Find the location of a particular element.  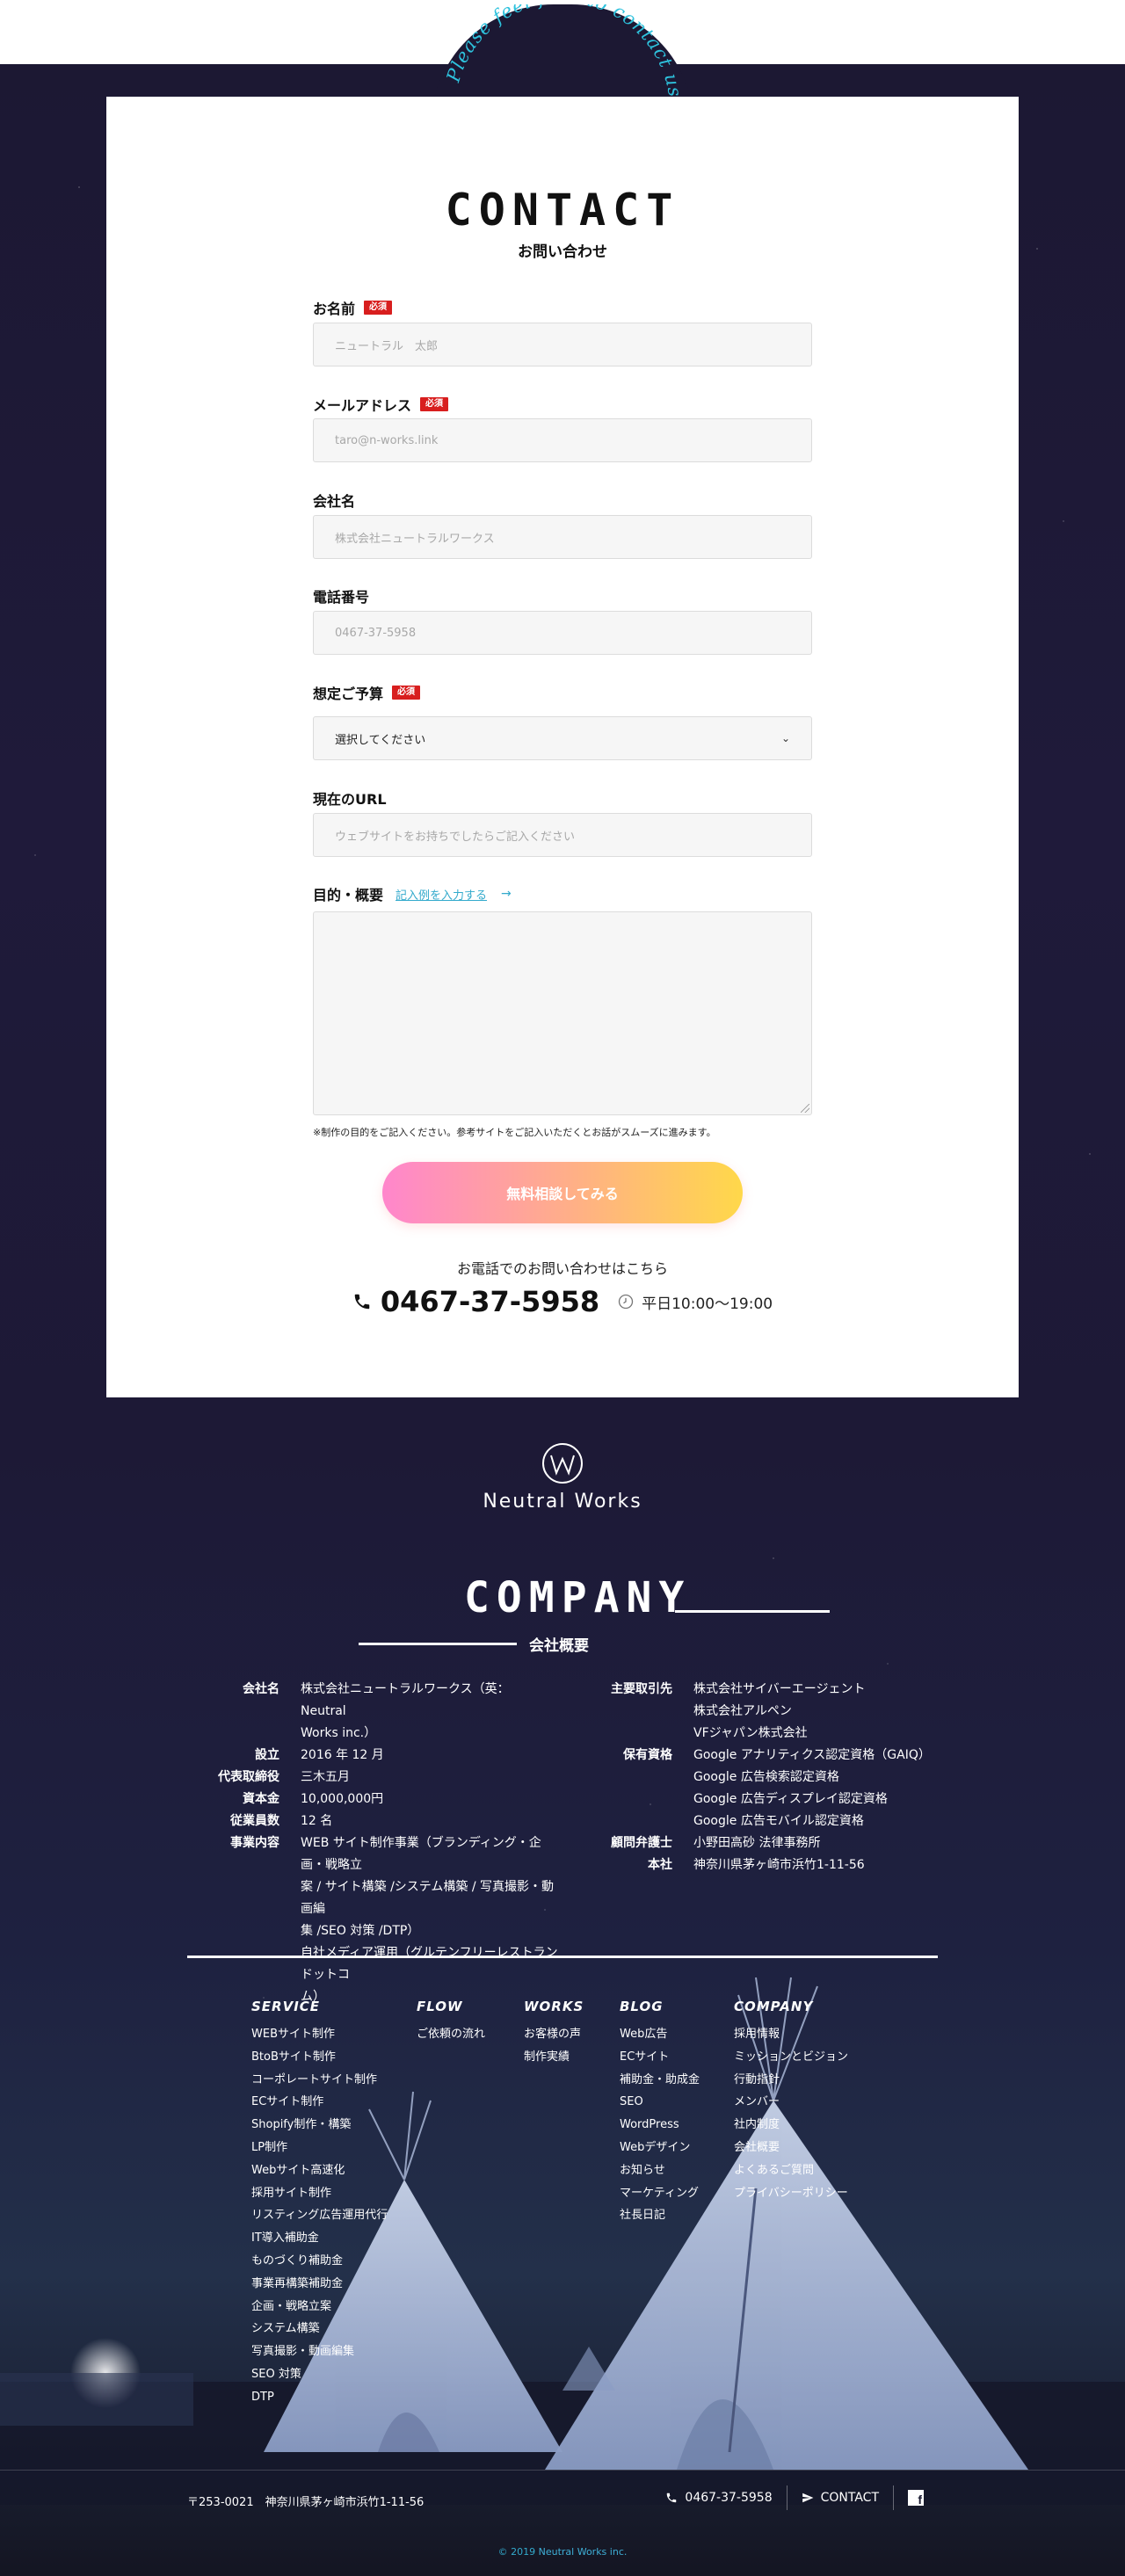

nav-link: IT導入補助金 is located at coordinates (319, 2238).